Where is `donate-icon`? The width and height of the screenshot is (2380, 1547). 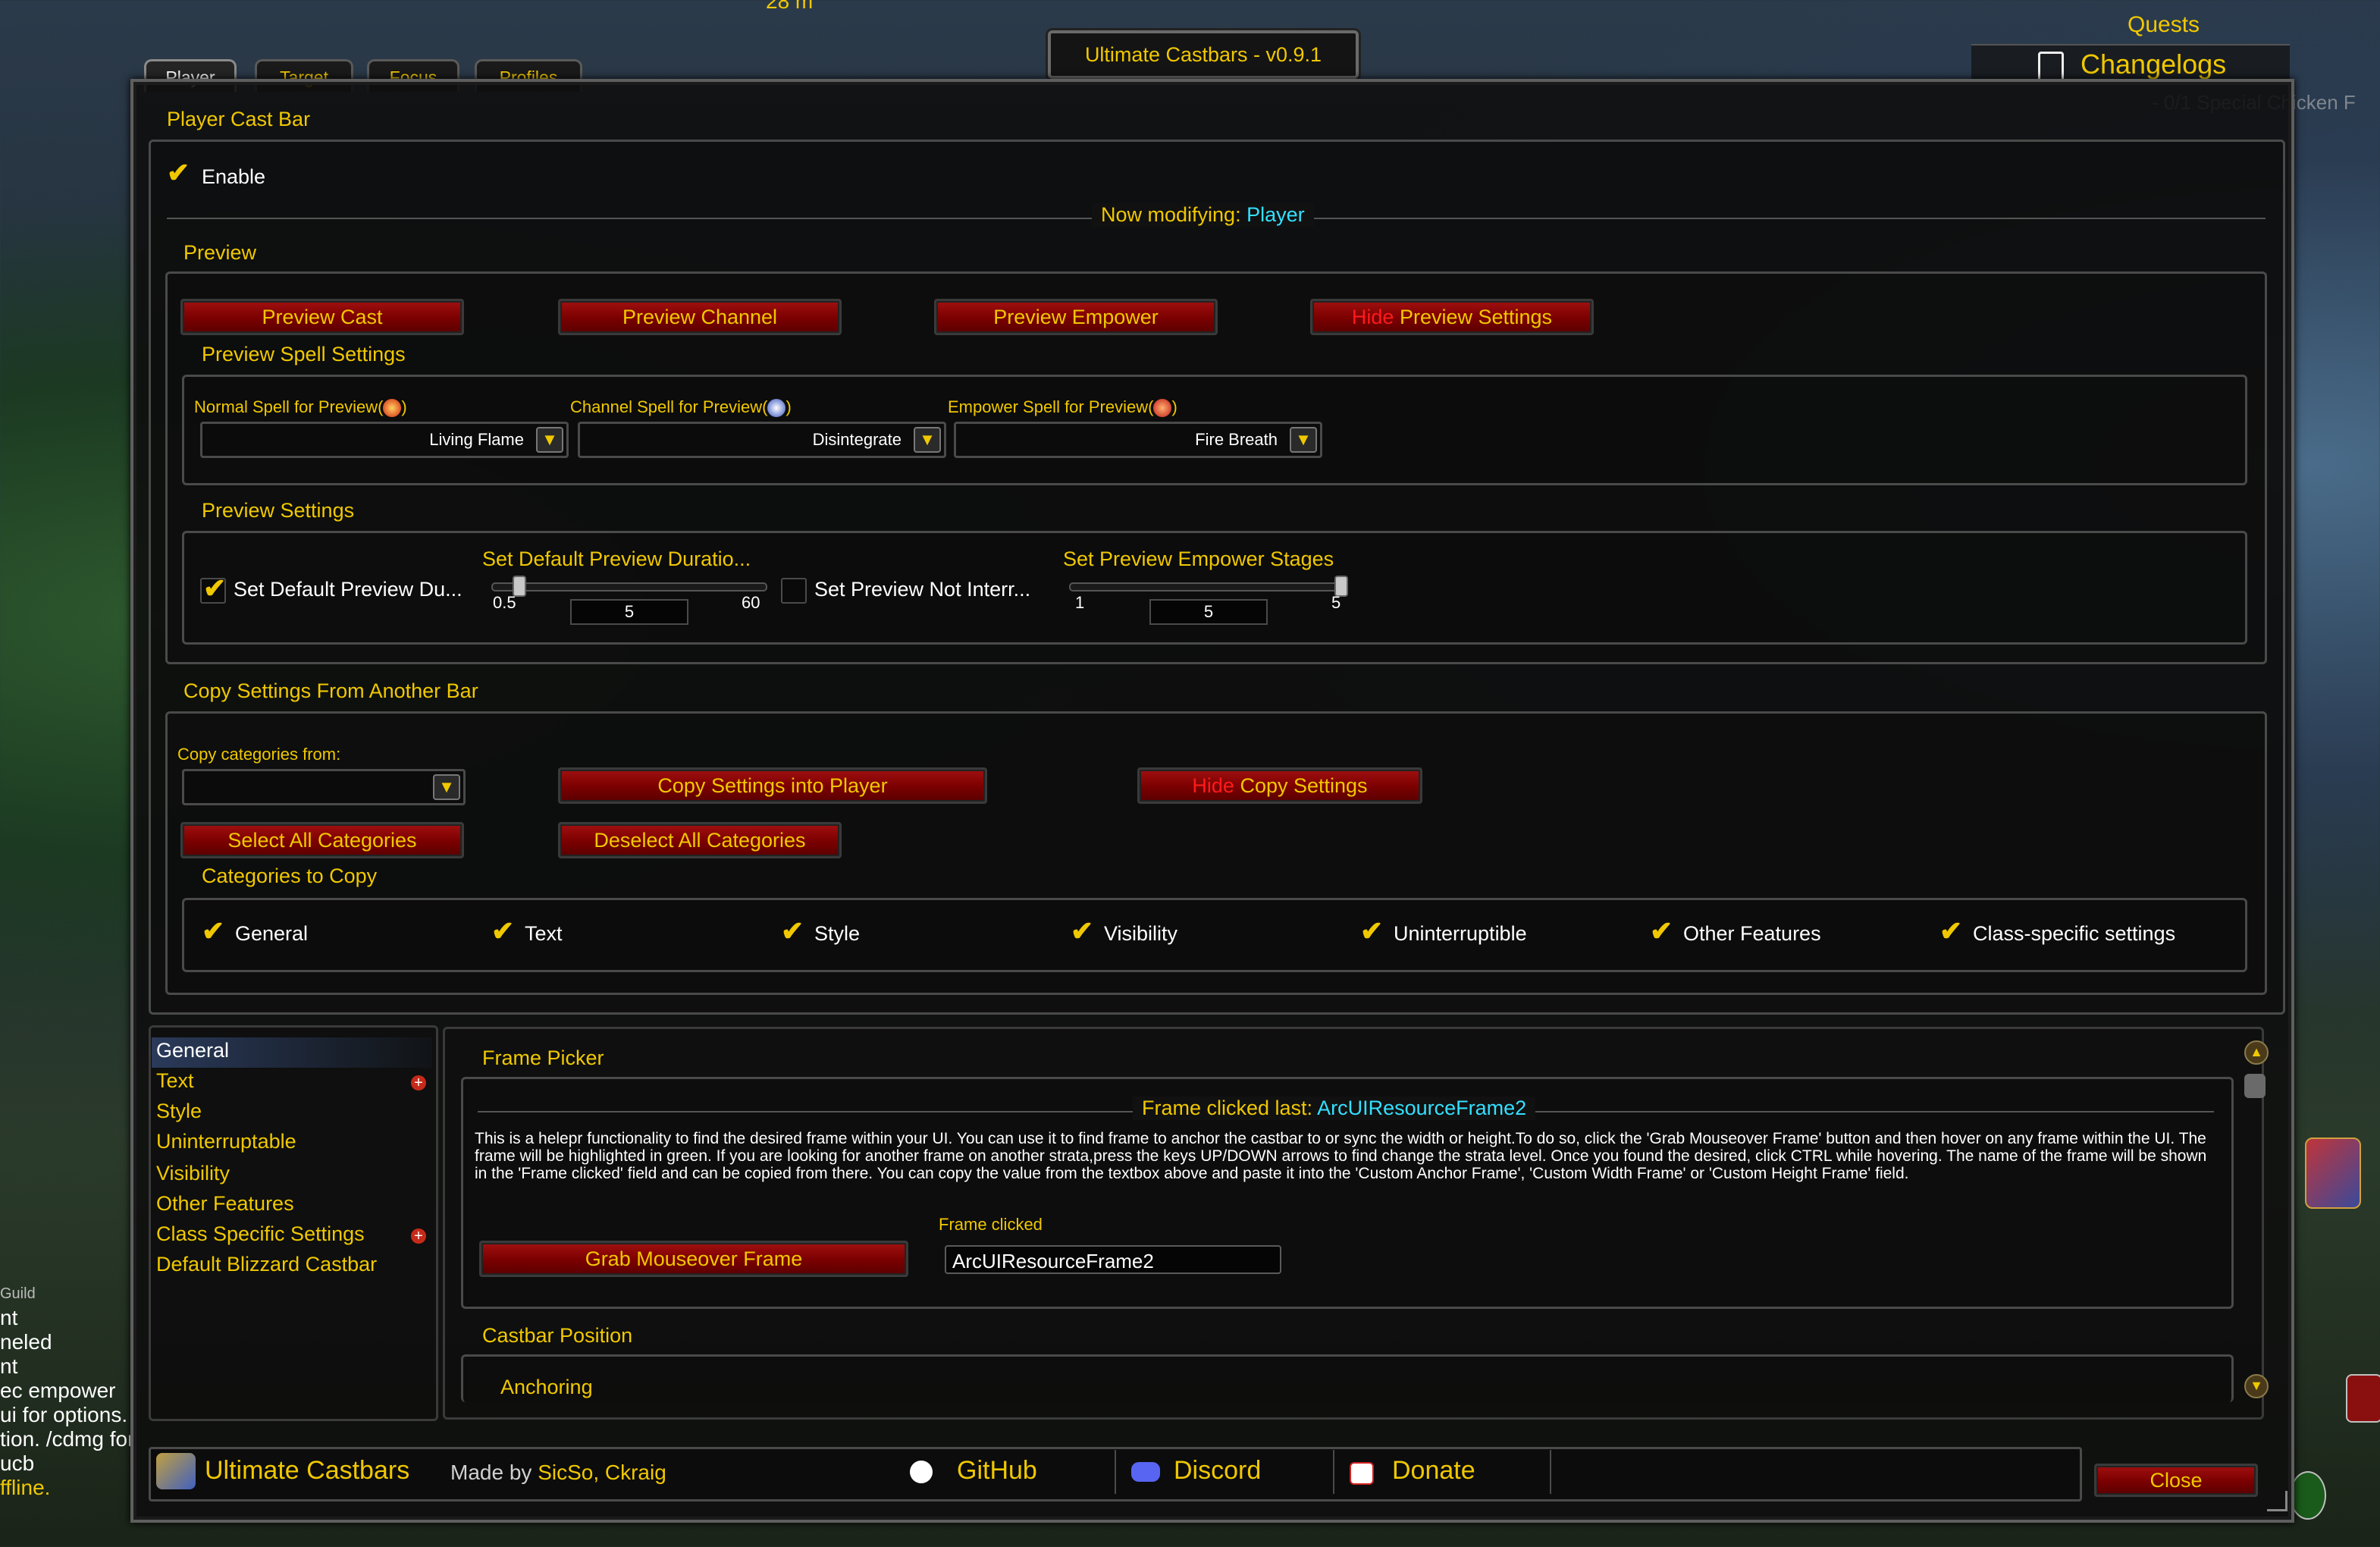 donate-icon is located at coordinates (1362, 1473).